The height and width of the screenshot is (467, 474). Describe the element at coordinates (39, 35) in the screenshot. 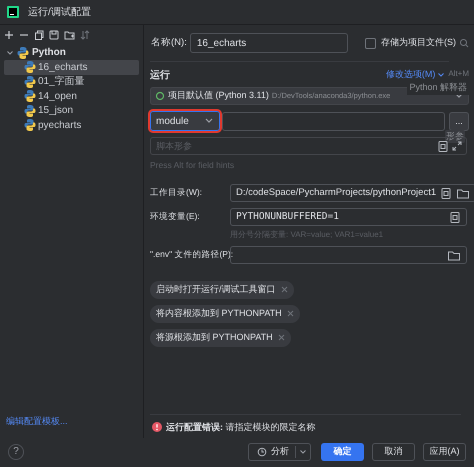

I see `copy-icon` at that location.